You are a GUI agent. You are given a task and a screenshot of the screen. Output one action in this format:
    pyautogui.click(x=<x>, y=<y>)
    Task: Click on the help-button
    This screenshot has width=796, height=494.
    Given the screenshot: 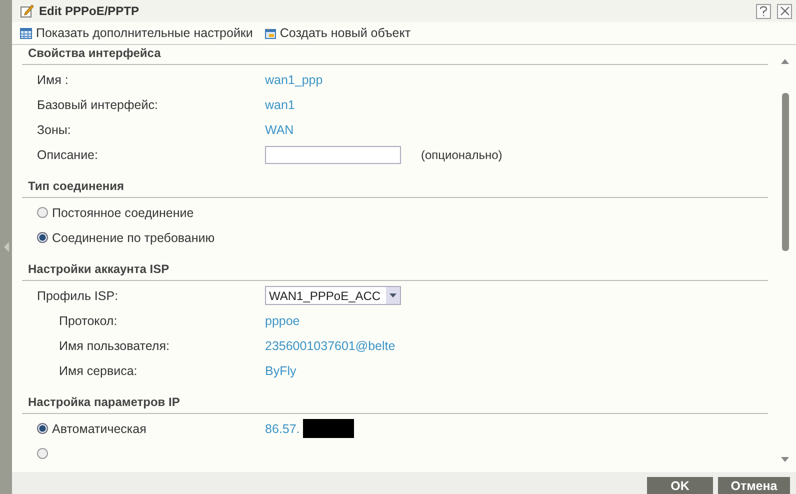 What is the action you would take?
    pyautogui.click(x=763, y=11)
    